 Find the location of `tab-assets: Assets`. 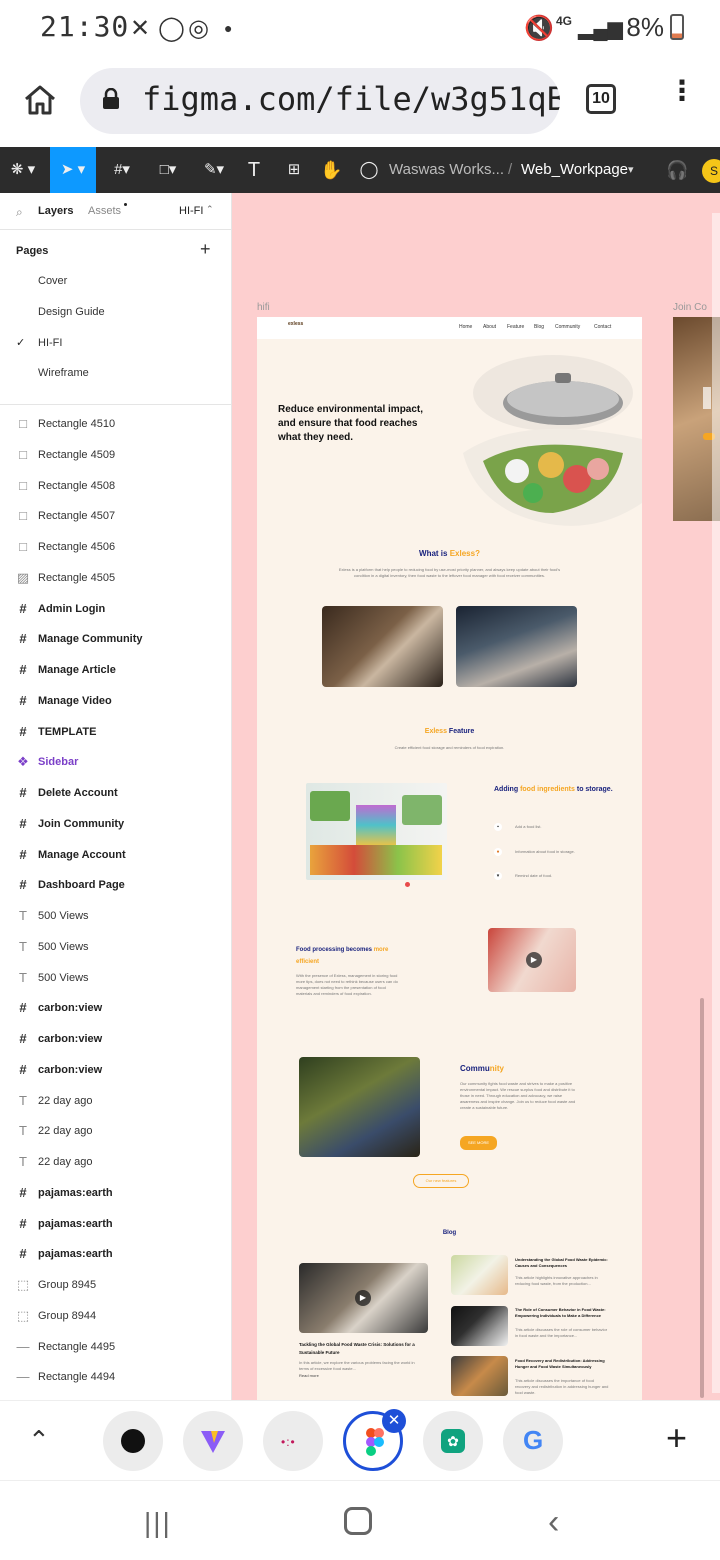

tab-assets: Assets is located at coordinates (104, 211).